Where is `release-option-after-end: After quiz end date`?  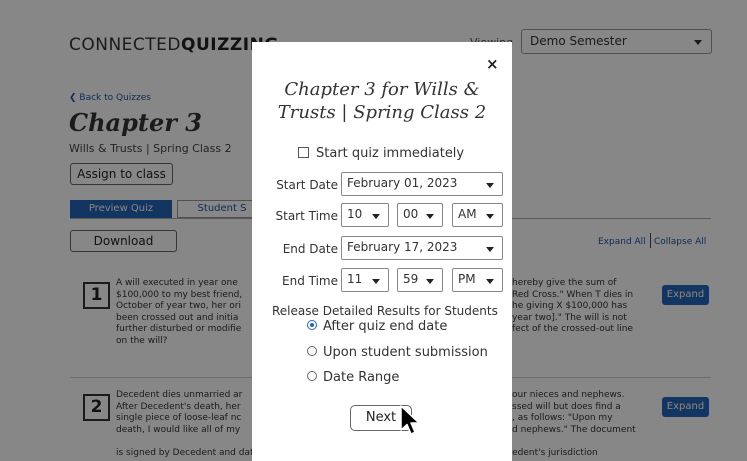 release-option-after-end: After quiz end date is located at coordinates (377, 326).